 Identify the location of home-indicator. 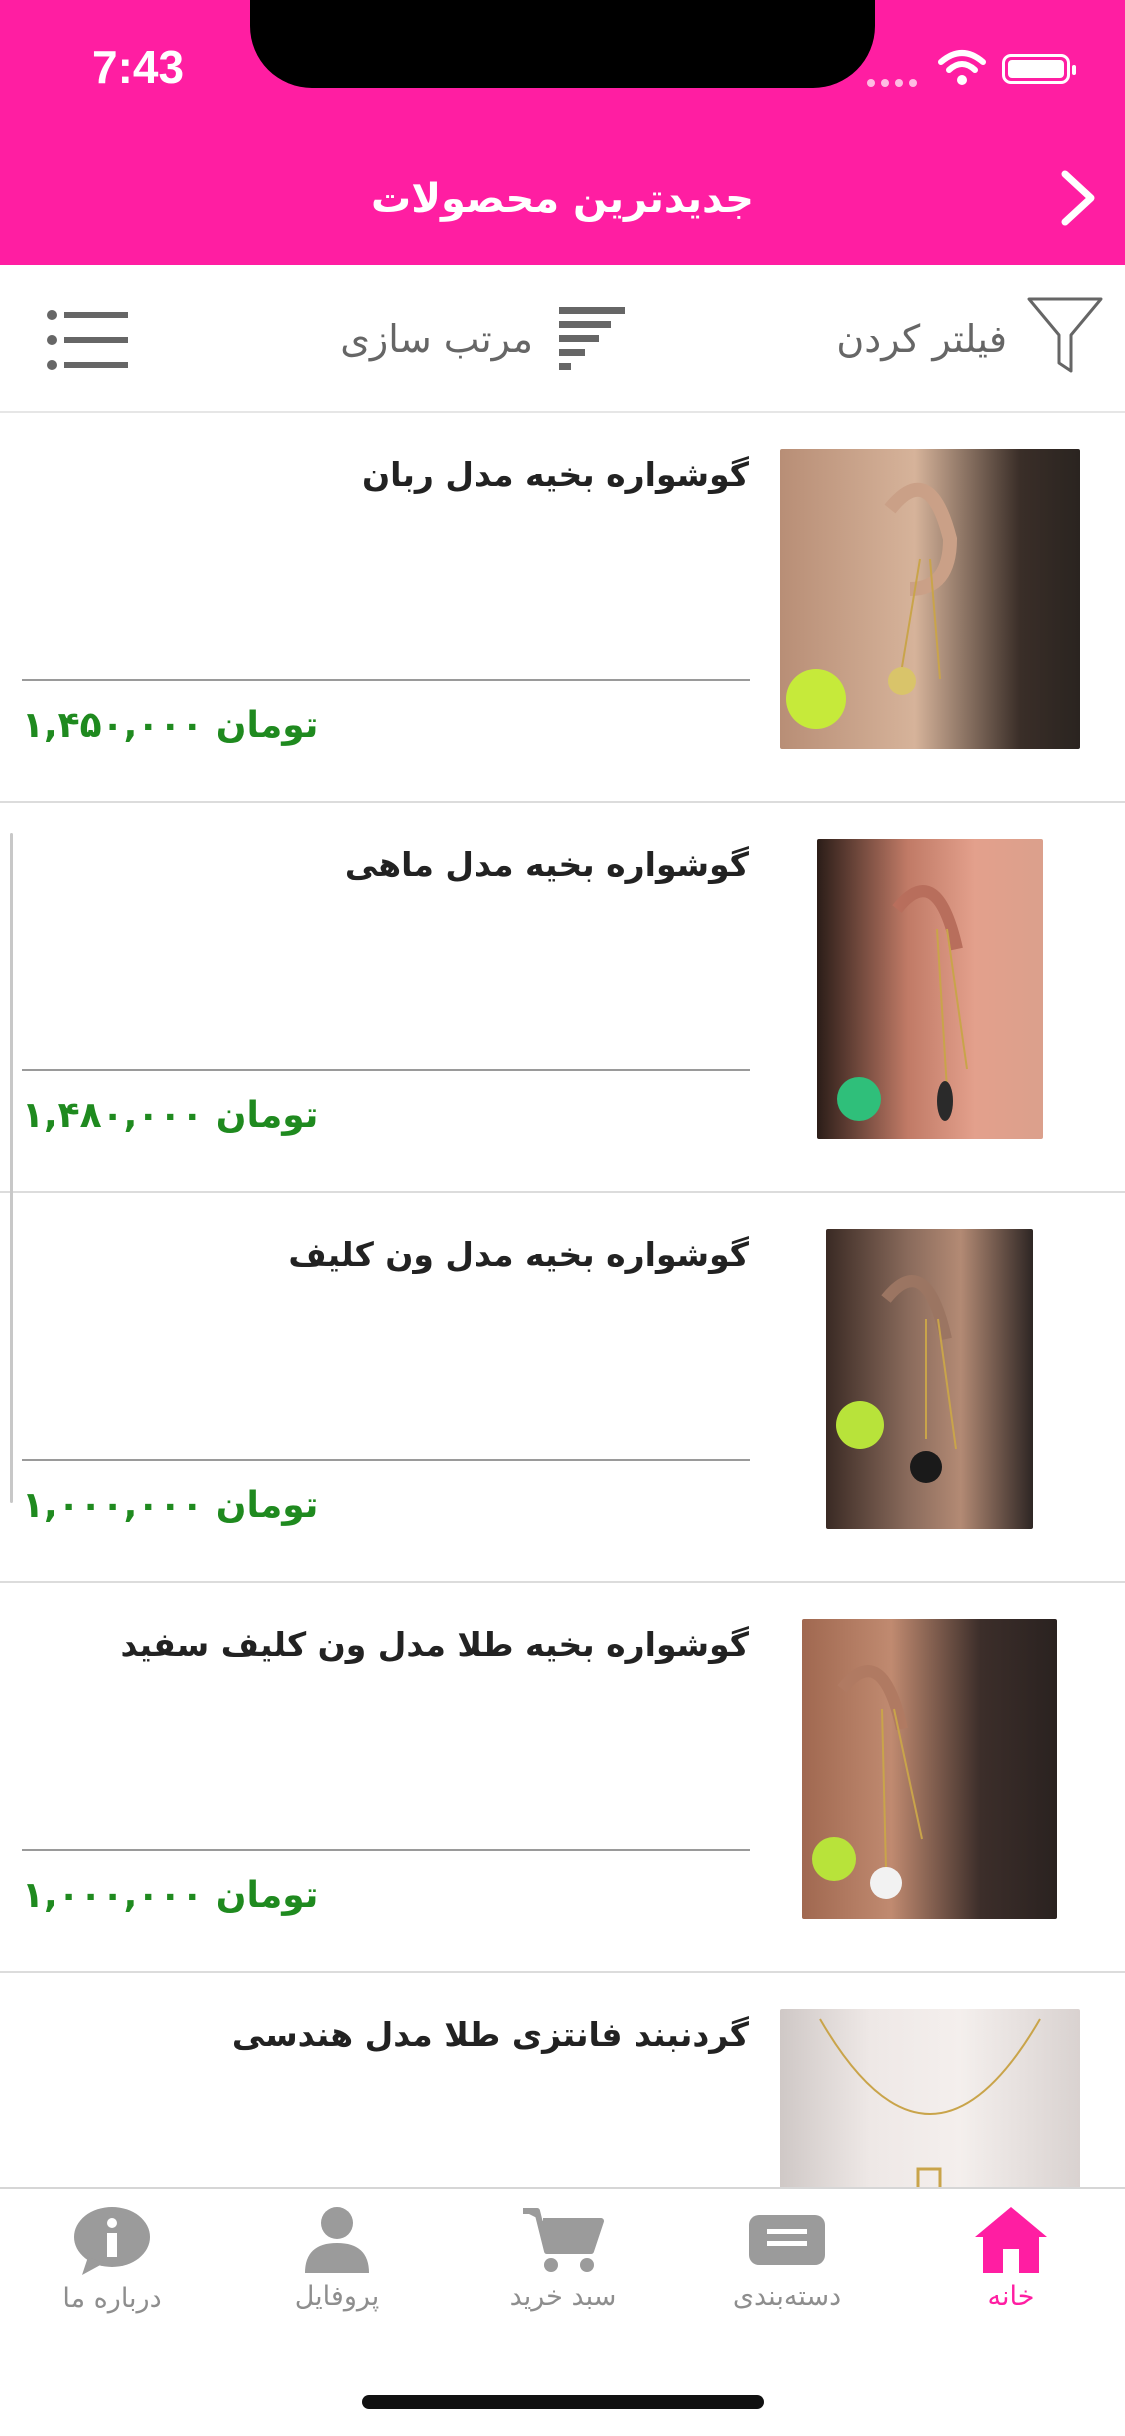
(563, 2402).